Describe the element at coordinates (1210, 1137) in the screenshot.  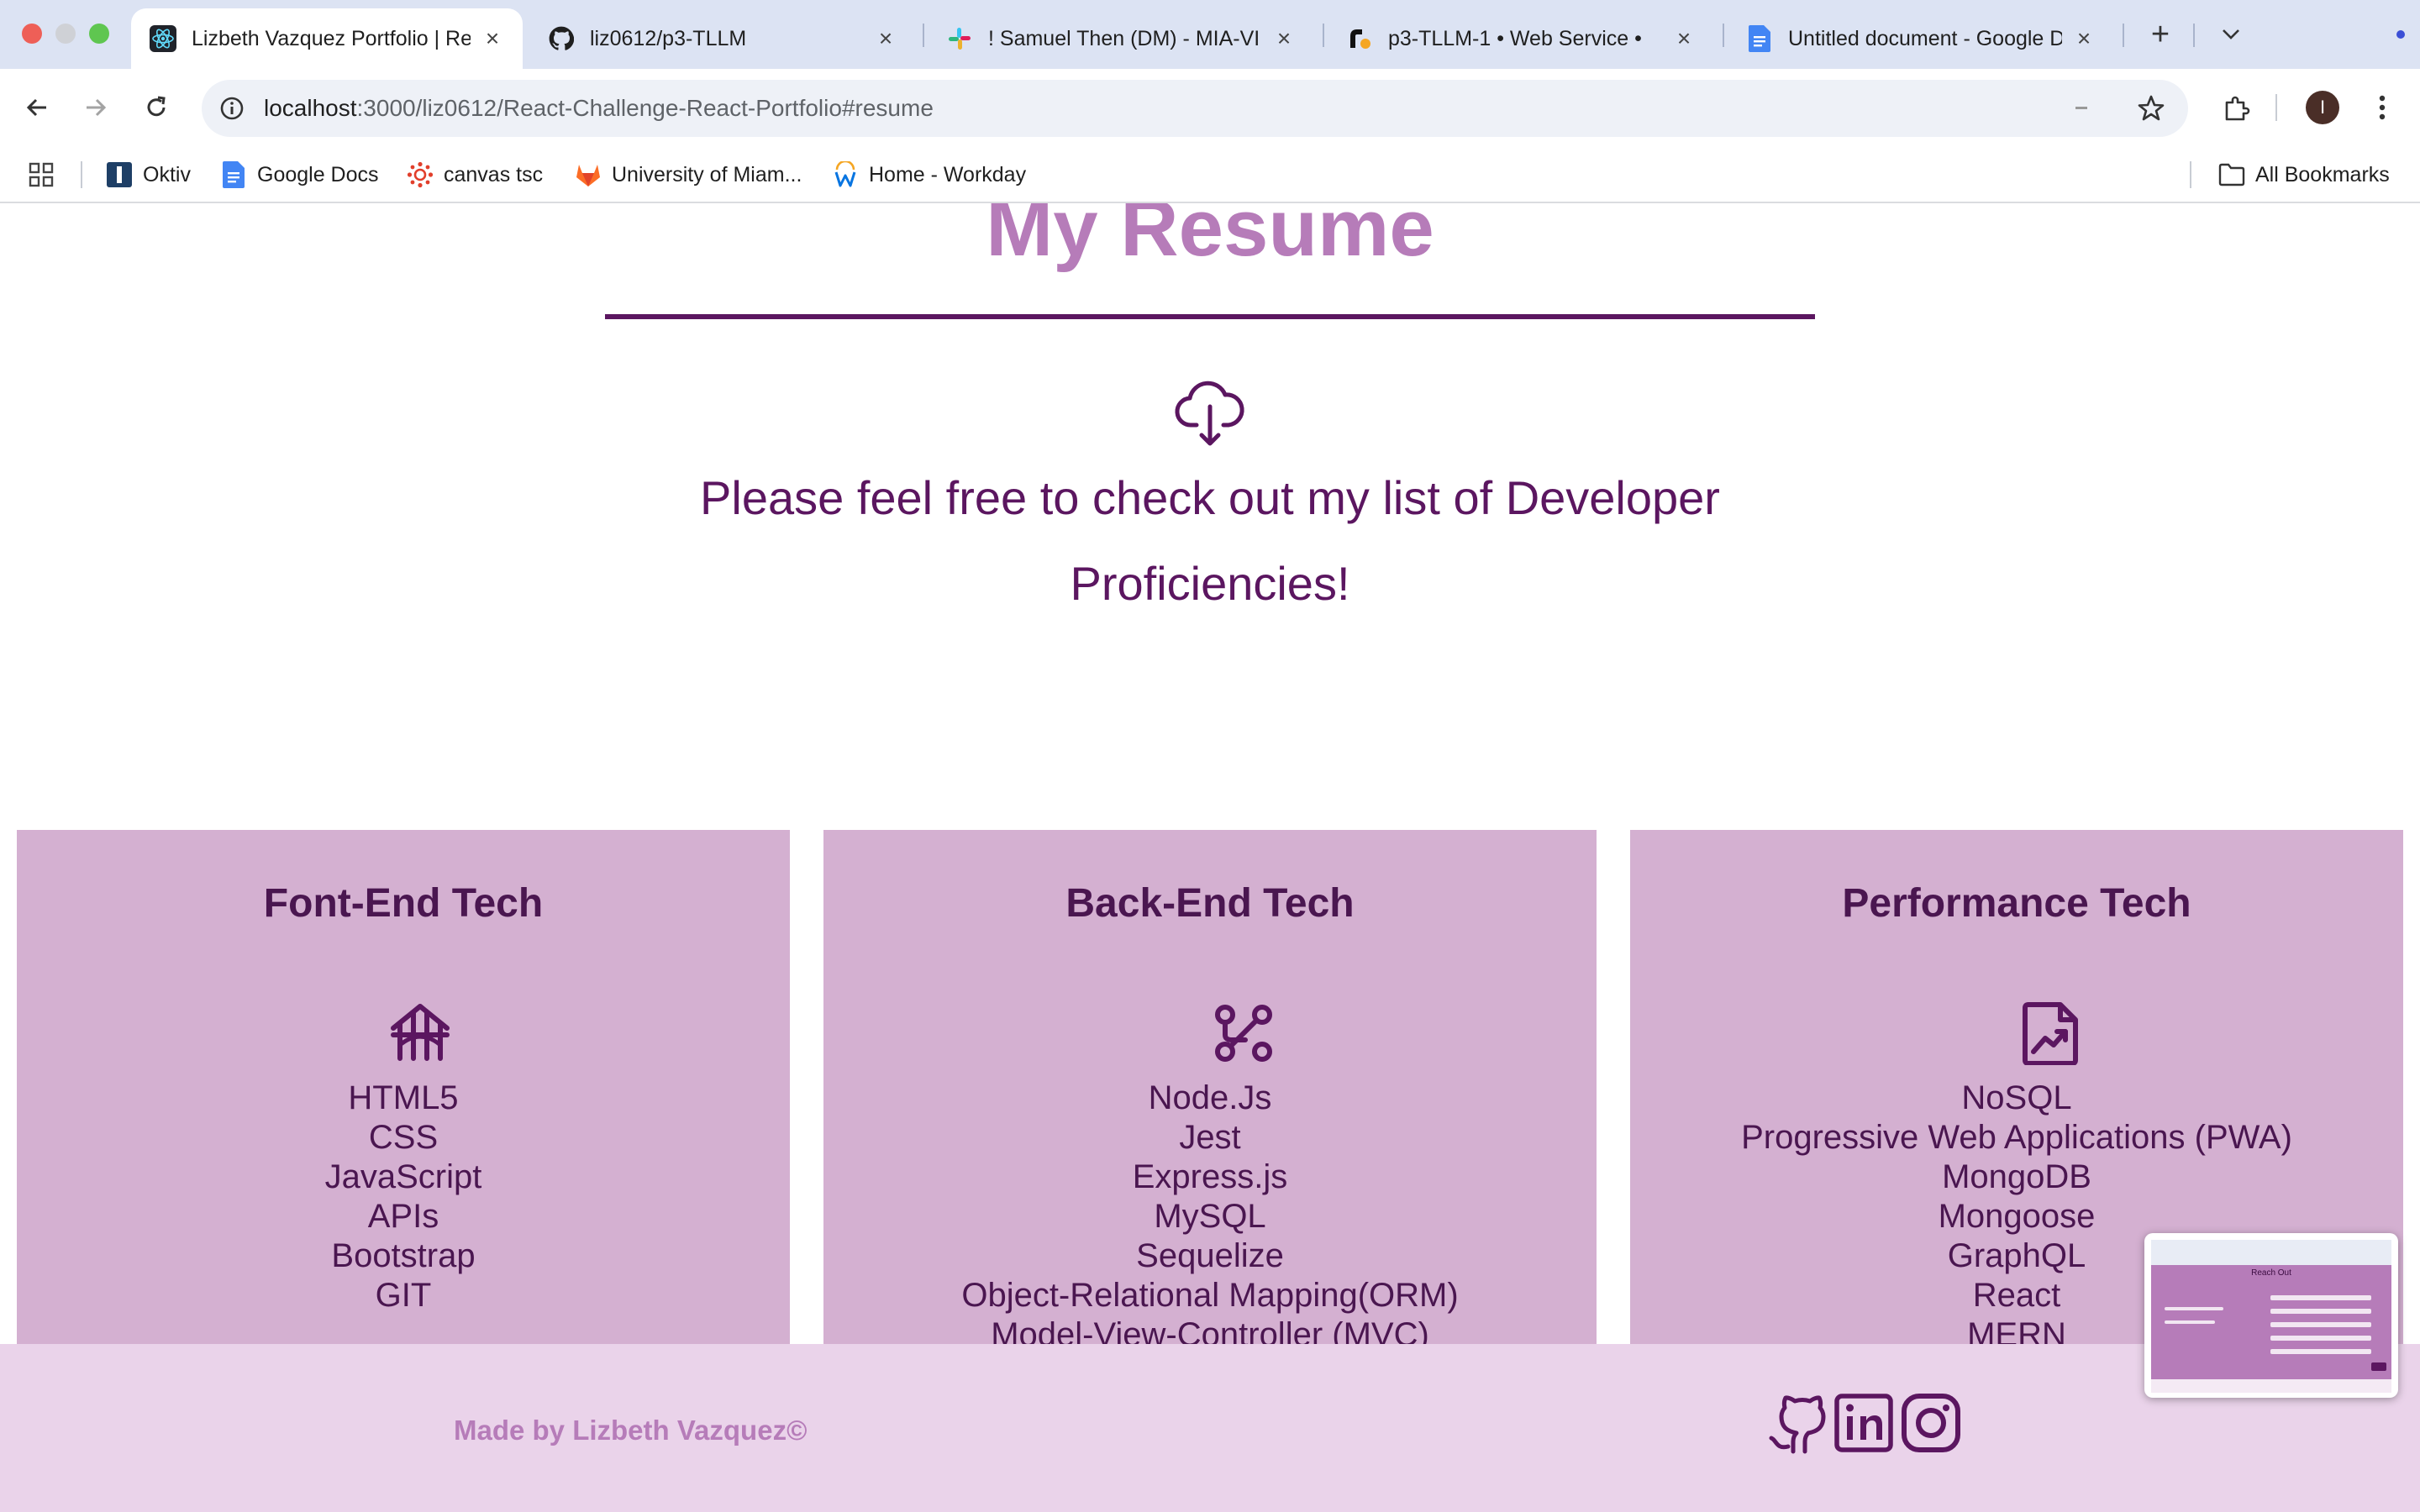
I see `skill-item: Jest` at that location.